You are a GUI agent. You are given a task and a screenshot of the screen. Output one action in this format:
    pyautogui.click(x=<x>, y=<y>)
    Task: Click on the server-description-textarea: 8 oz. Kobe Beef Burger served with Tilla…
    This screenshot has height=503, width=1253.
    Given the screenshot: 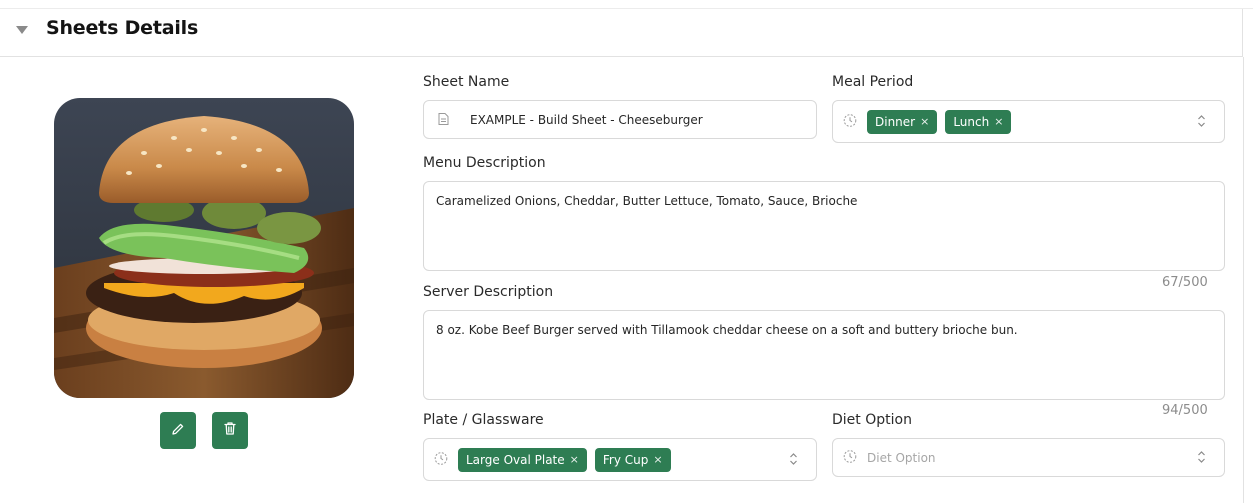 What is the action you would take?
    pyautogui.click(x=824, y=355)
    